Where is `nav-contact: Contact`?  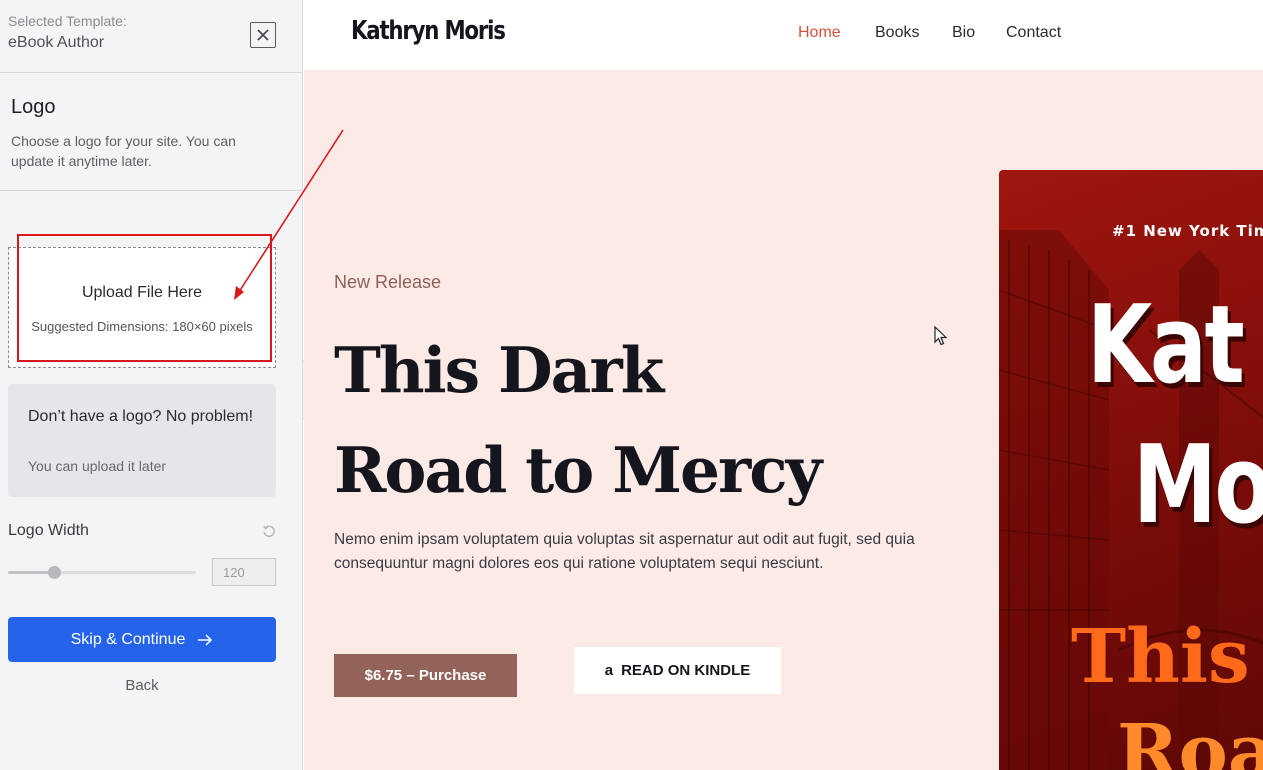 nav-contact: Contact is located at coordinates (1033, 33).